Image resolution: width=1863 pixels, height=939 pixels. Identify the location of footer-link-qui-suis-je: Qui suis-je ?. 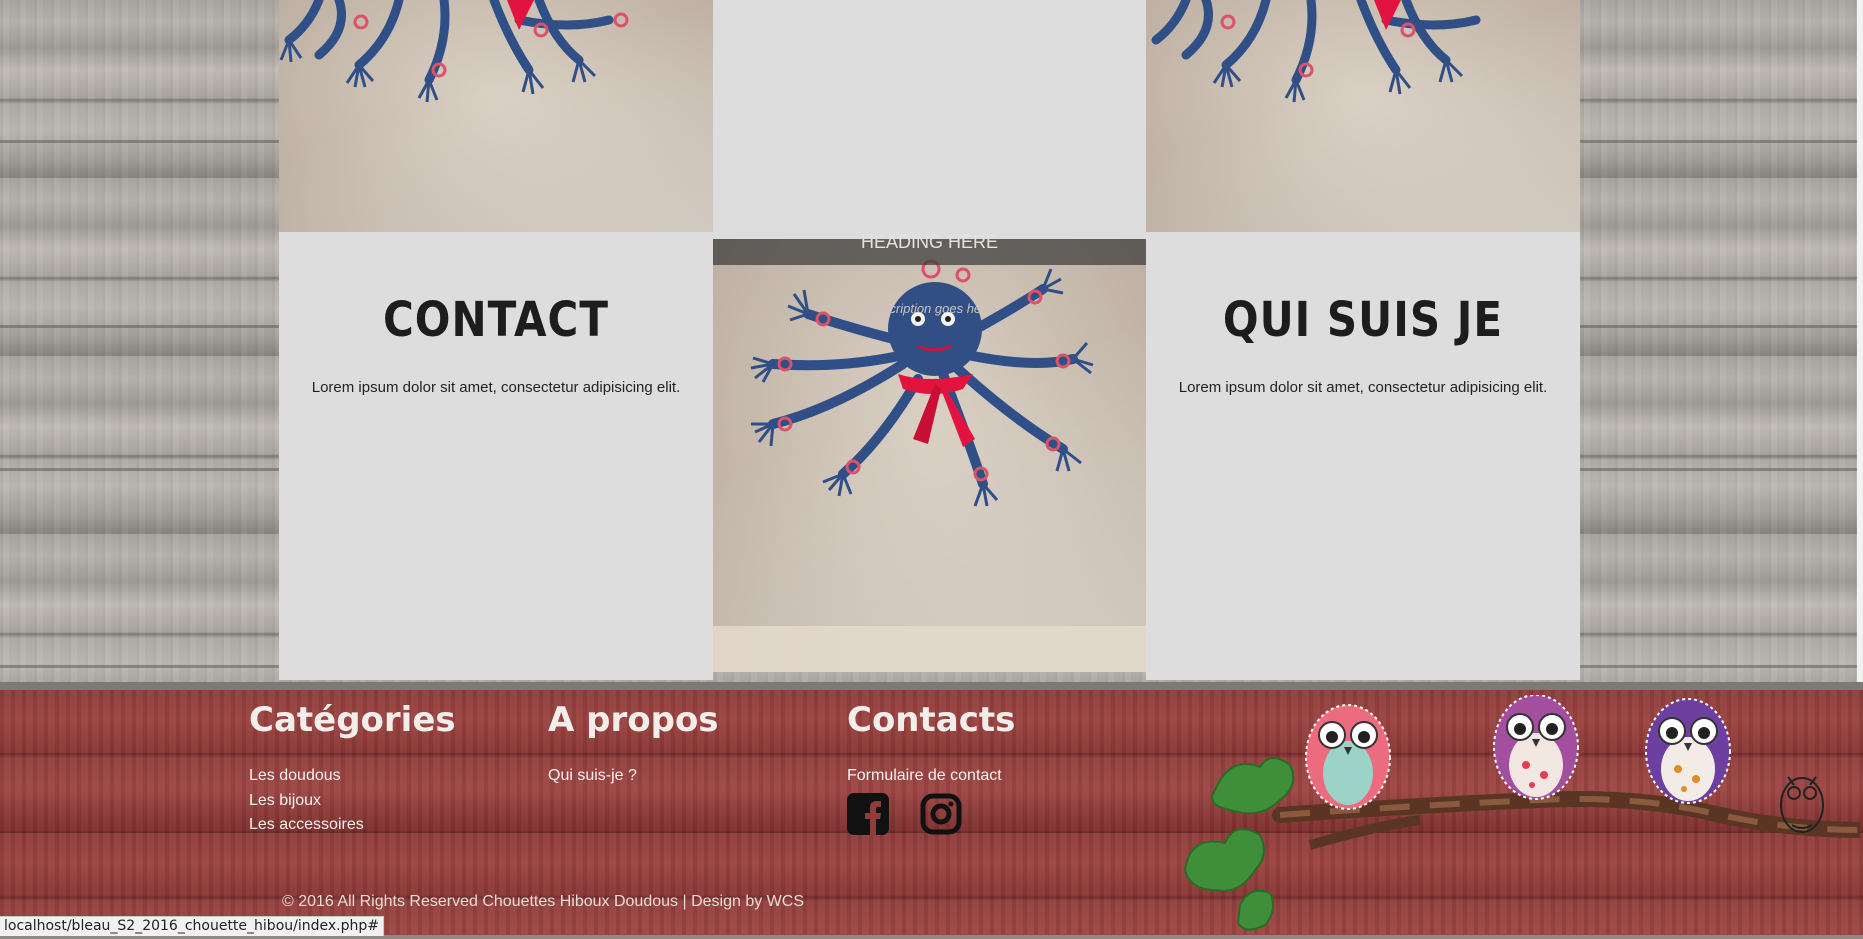
(592, 776).